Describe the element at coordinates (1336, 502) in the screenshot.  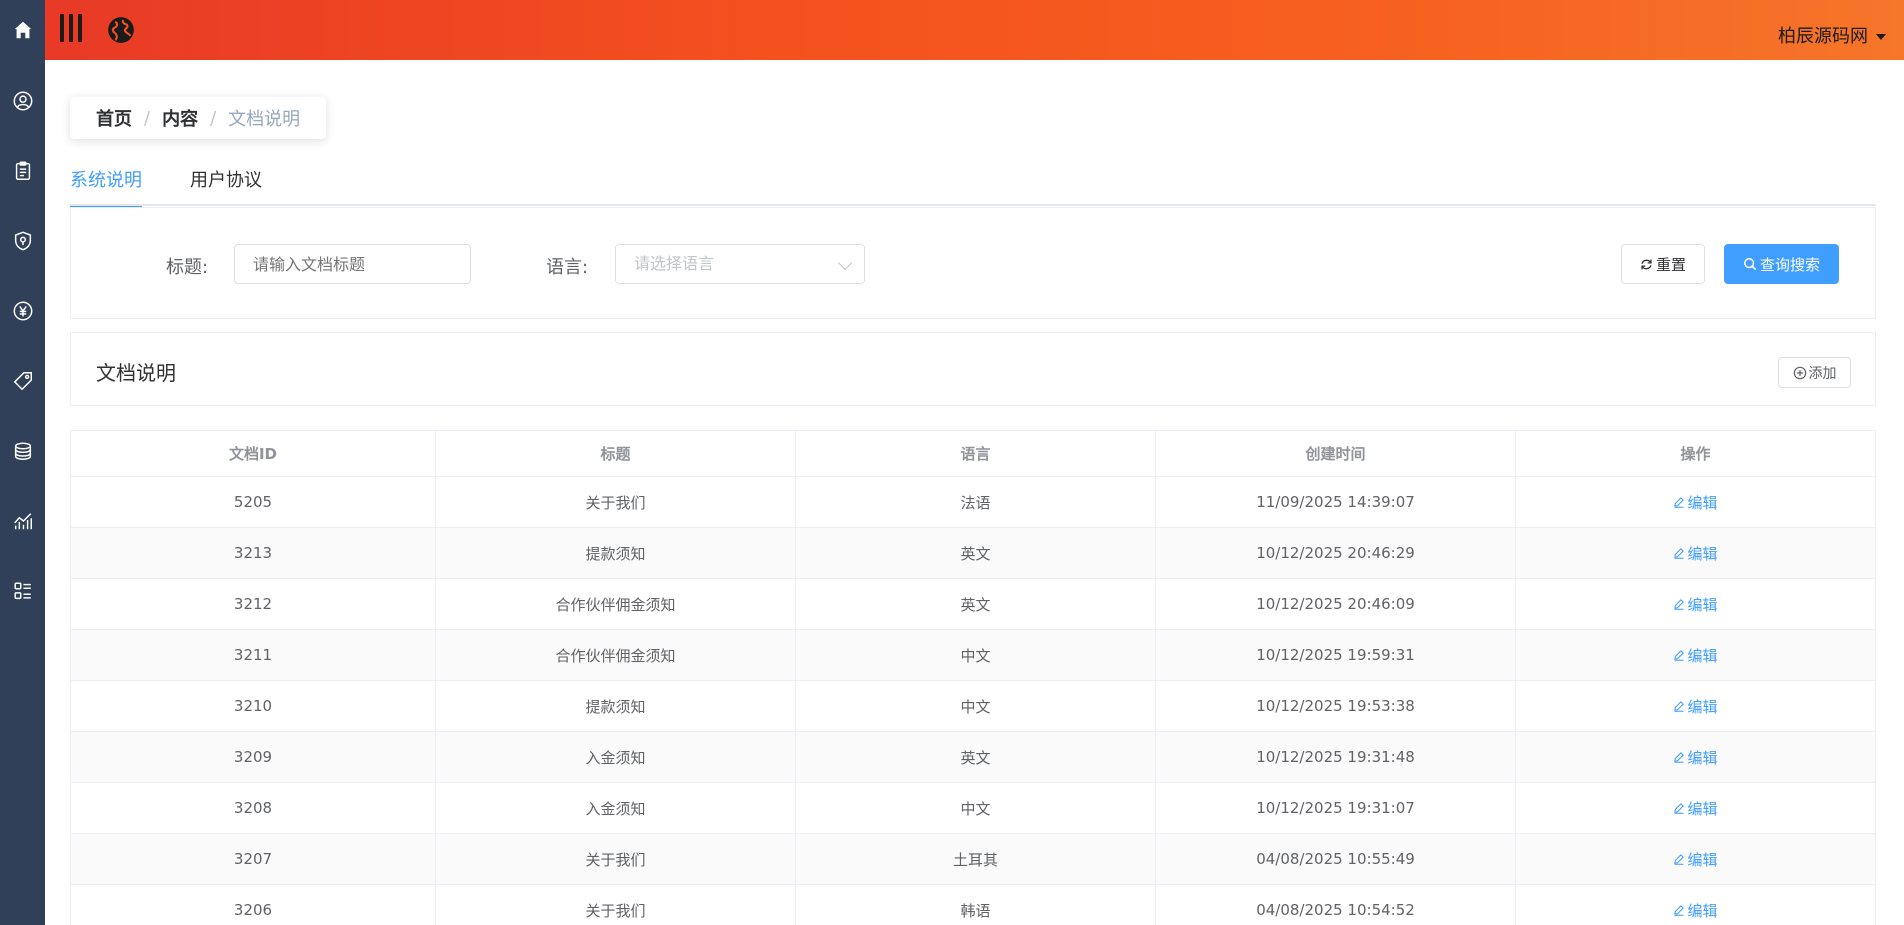
I see `cell-created-time: 11/09/2025 14:39:07` at that location.